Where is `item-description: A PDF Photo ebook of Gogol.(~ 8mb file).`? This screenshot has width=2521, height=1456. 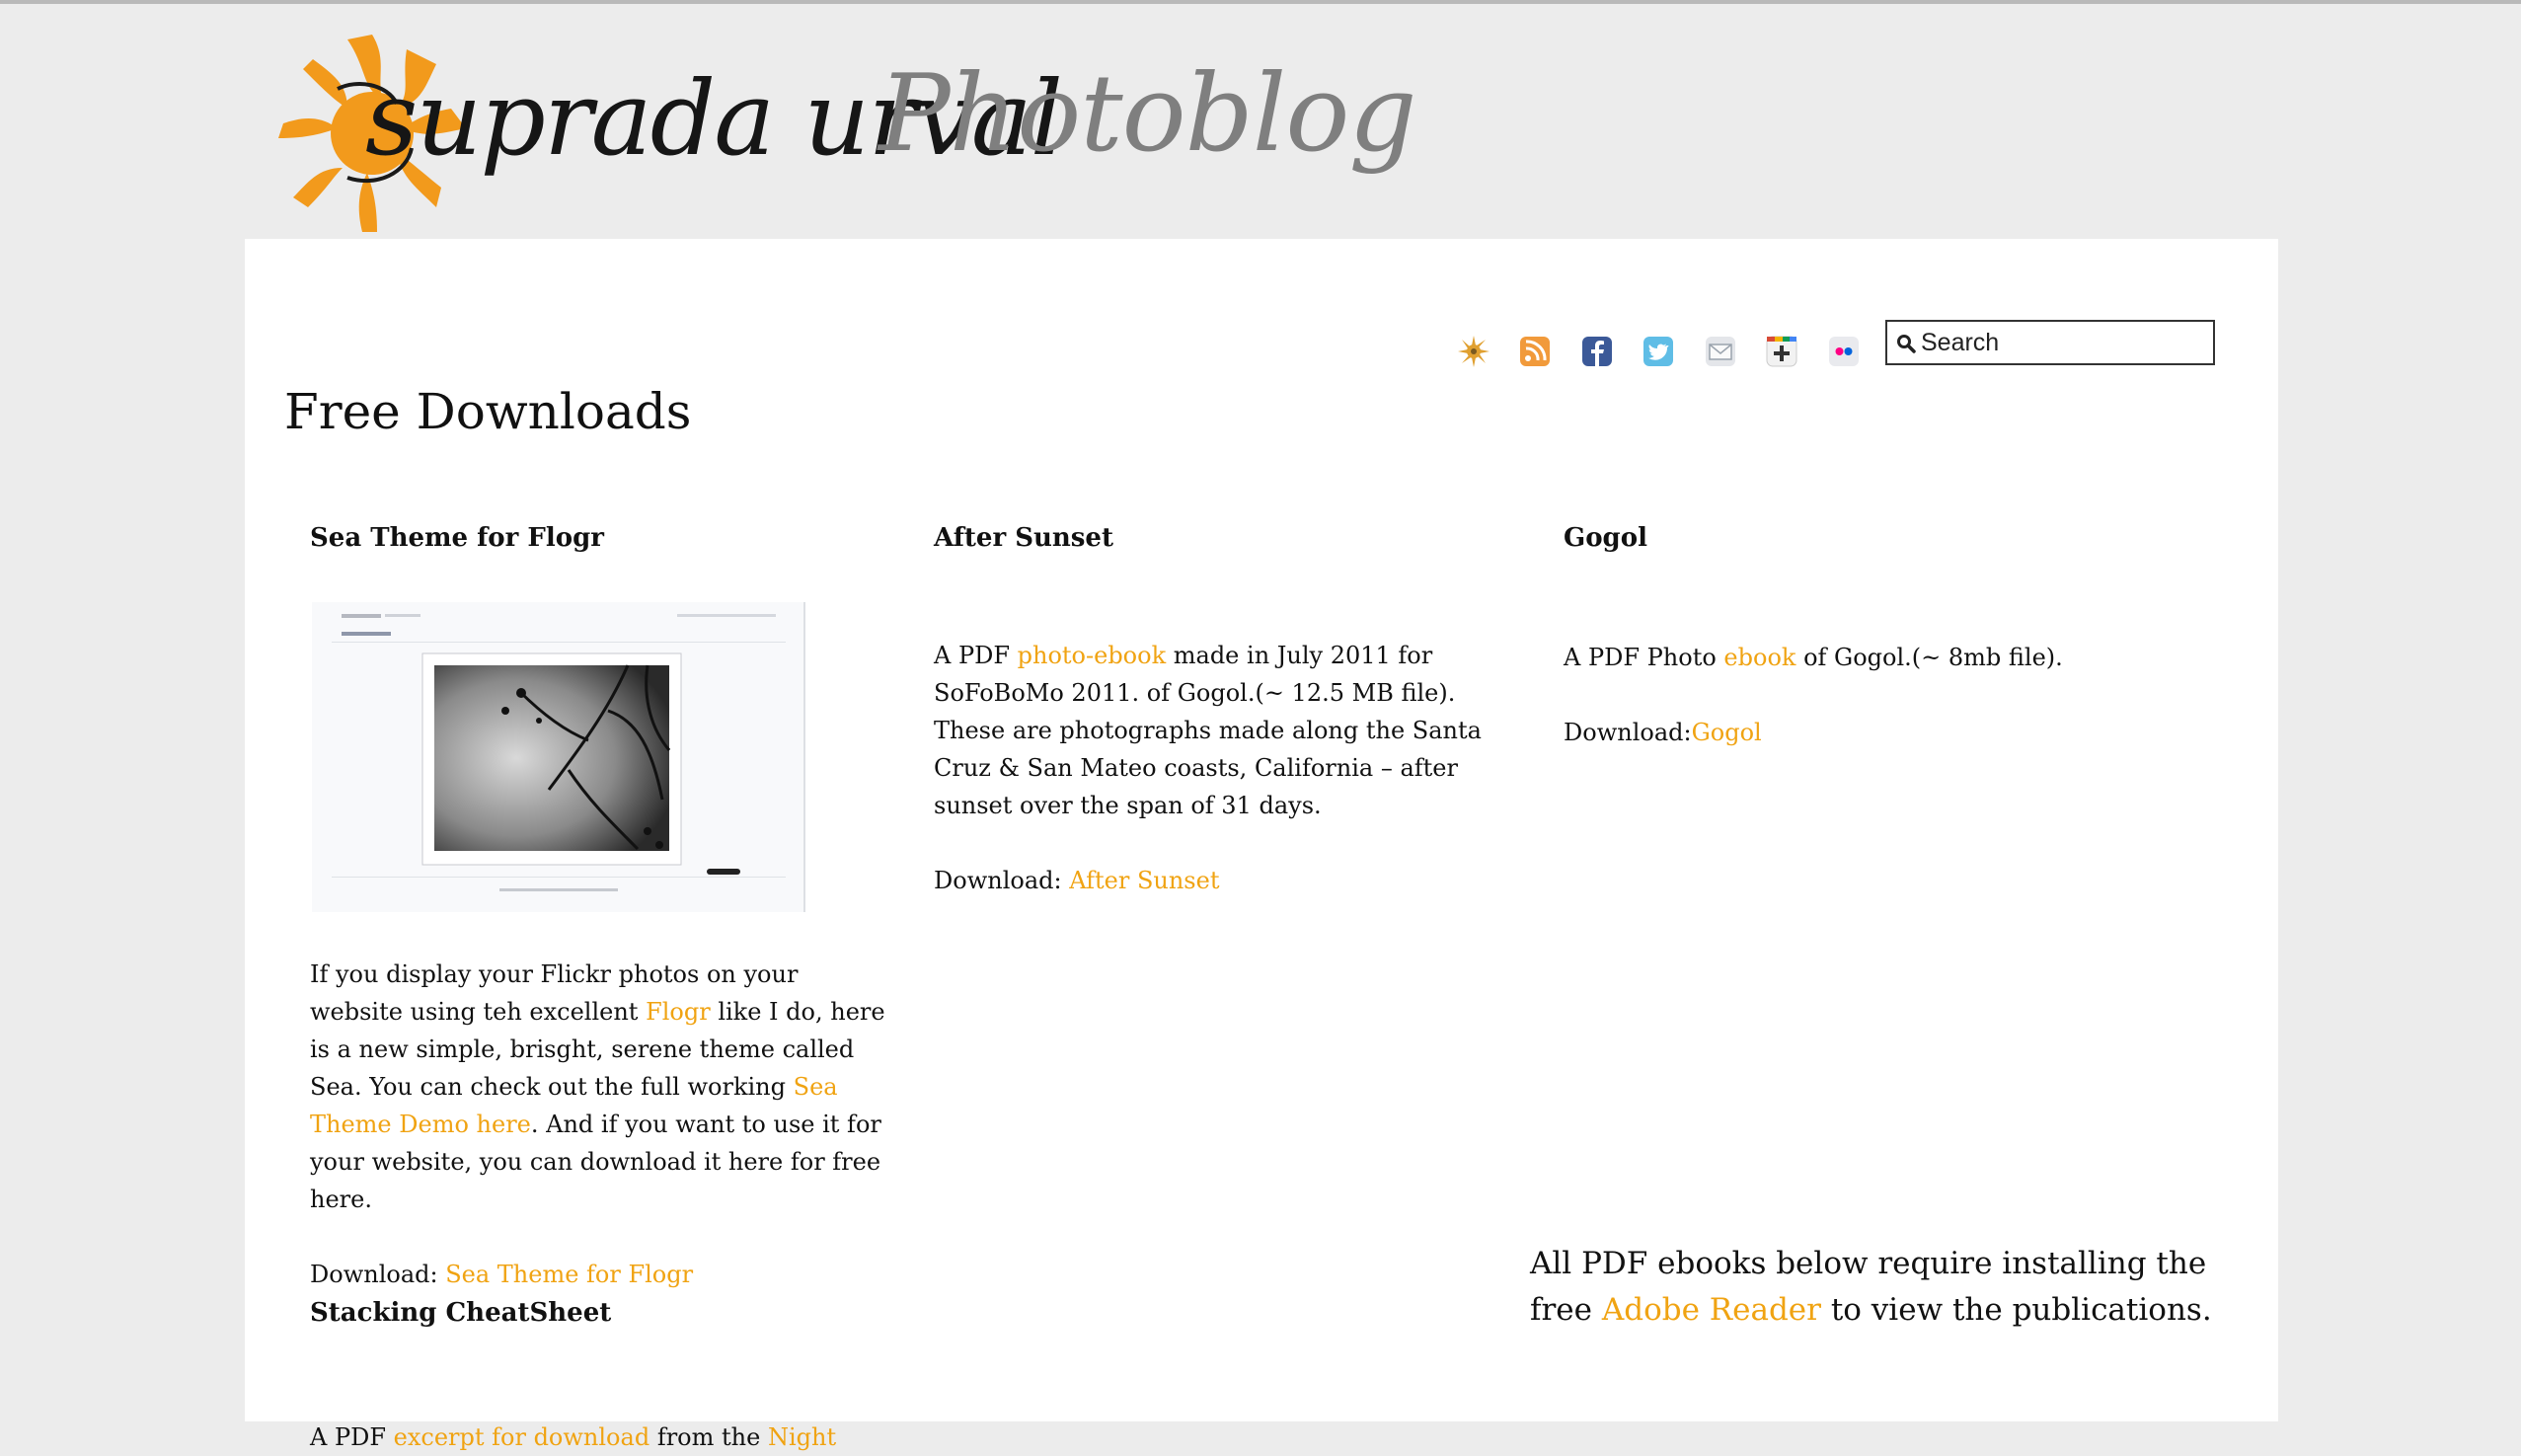 item-description: A PDF Photo ebook of Gogol.(~ 8mb file). is located at coordinates (1814, 658).